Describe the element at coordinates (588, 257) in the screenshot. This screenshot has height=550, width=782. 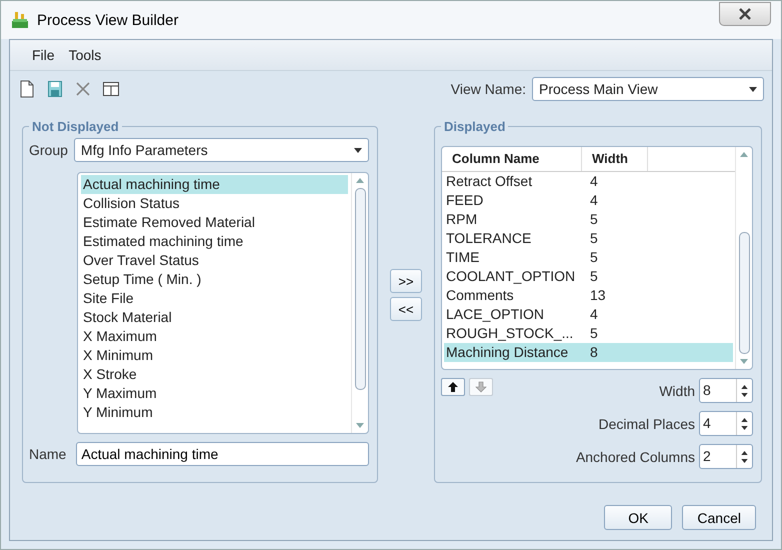
I see `table-row: TIME 5` at that location.